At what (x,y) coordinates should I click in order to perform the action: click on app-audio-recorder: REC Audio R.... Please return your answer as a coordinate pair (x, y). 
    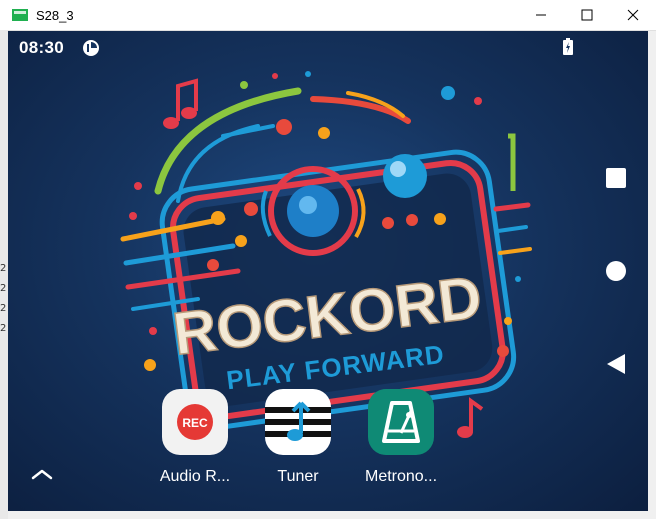
    Looking at the image, I should click on (195, 437).